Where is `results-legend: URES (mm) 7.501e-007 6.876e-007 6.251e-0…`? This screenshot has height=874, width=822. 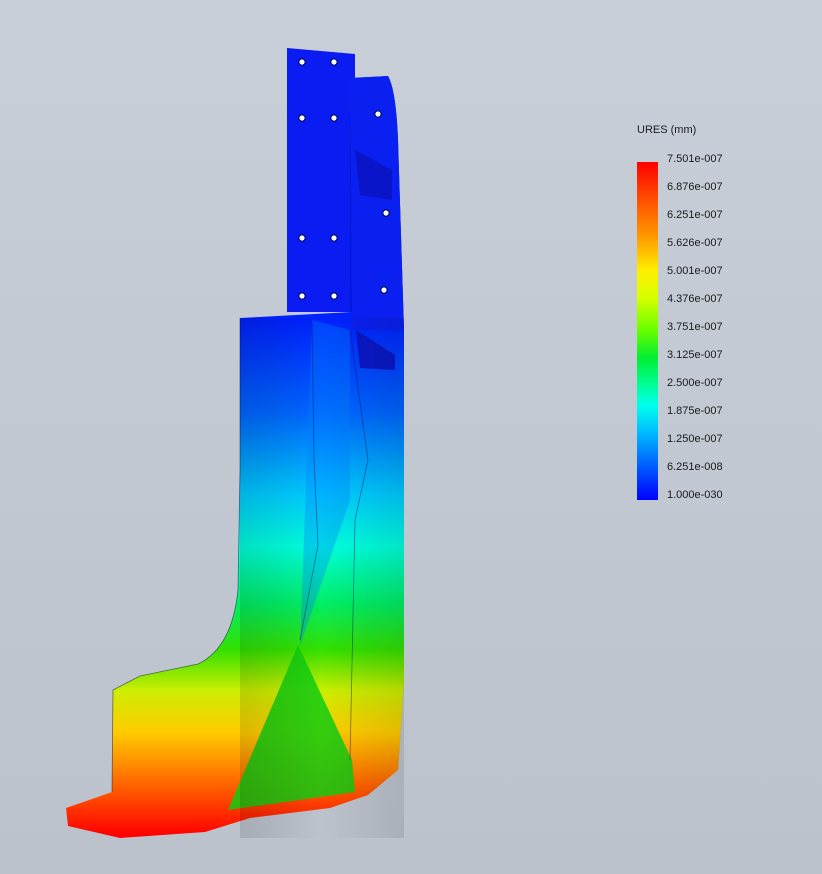 results-legend: URES (mm) 7.501e-007 6.876e-007 6.251e-0… is located at coordinates (701, 319).